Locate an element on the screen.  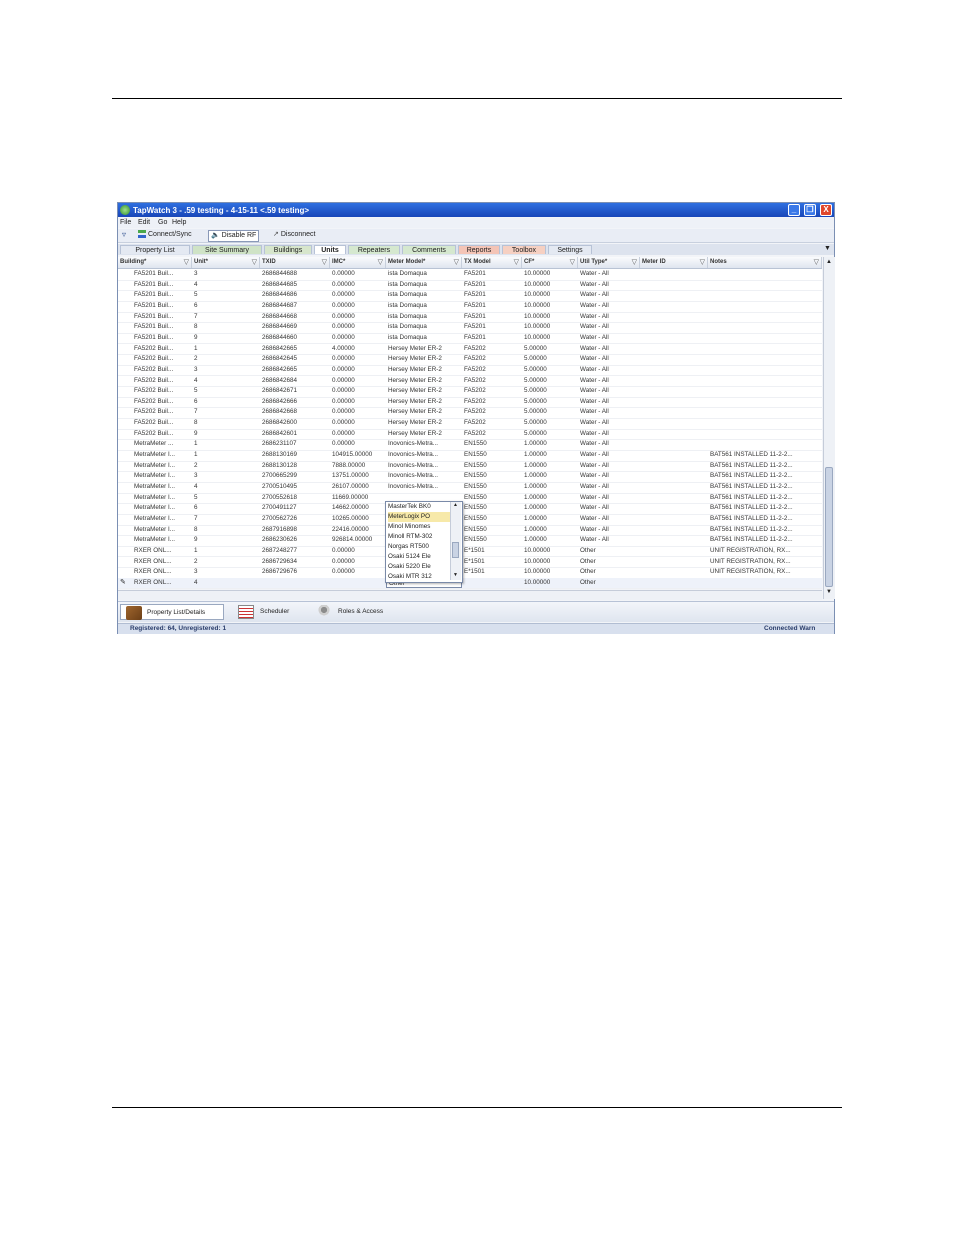
col-meter-model: Meter Model* ▽ is located at coordinates (424, 262).